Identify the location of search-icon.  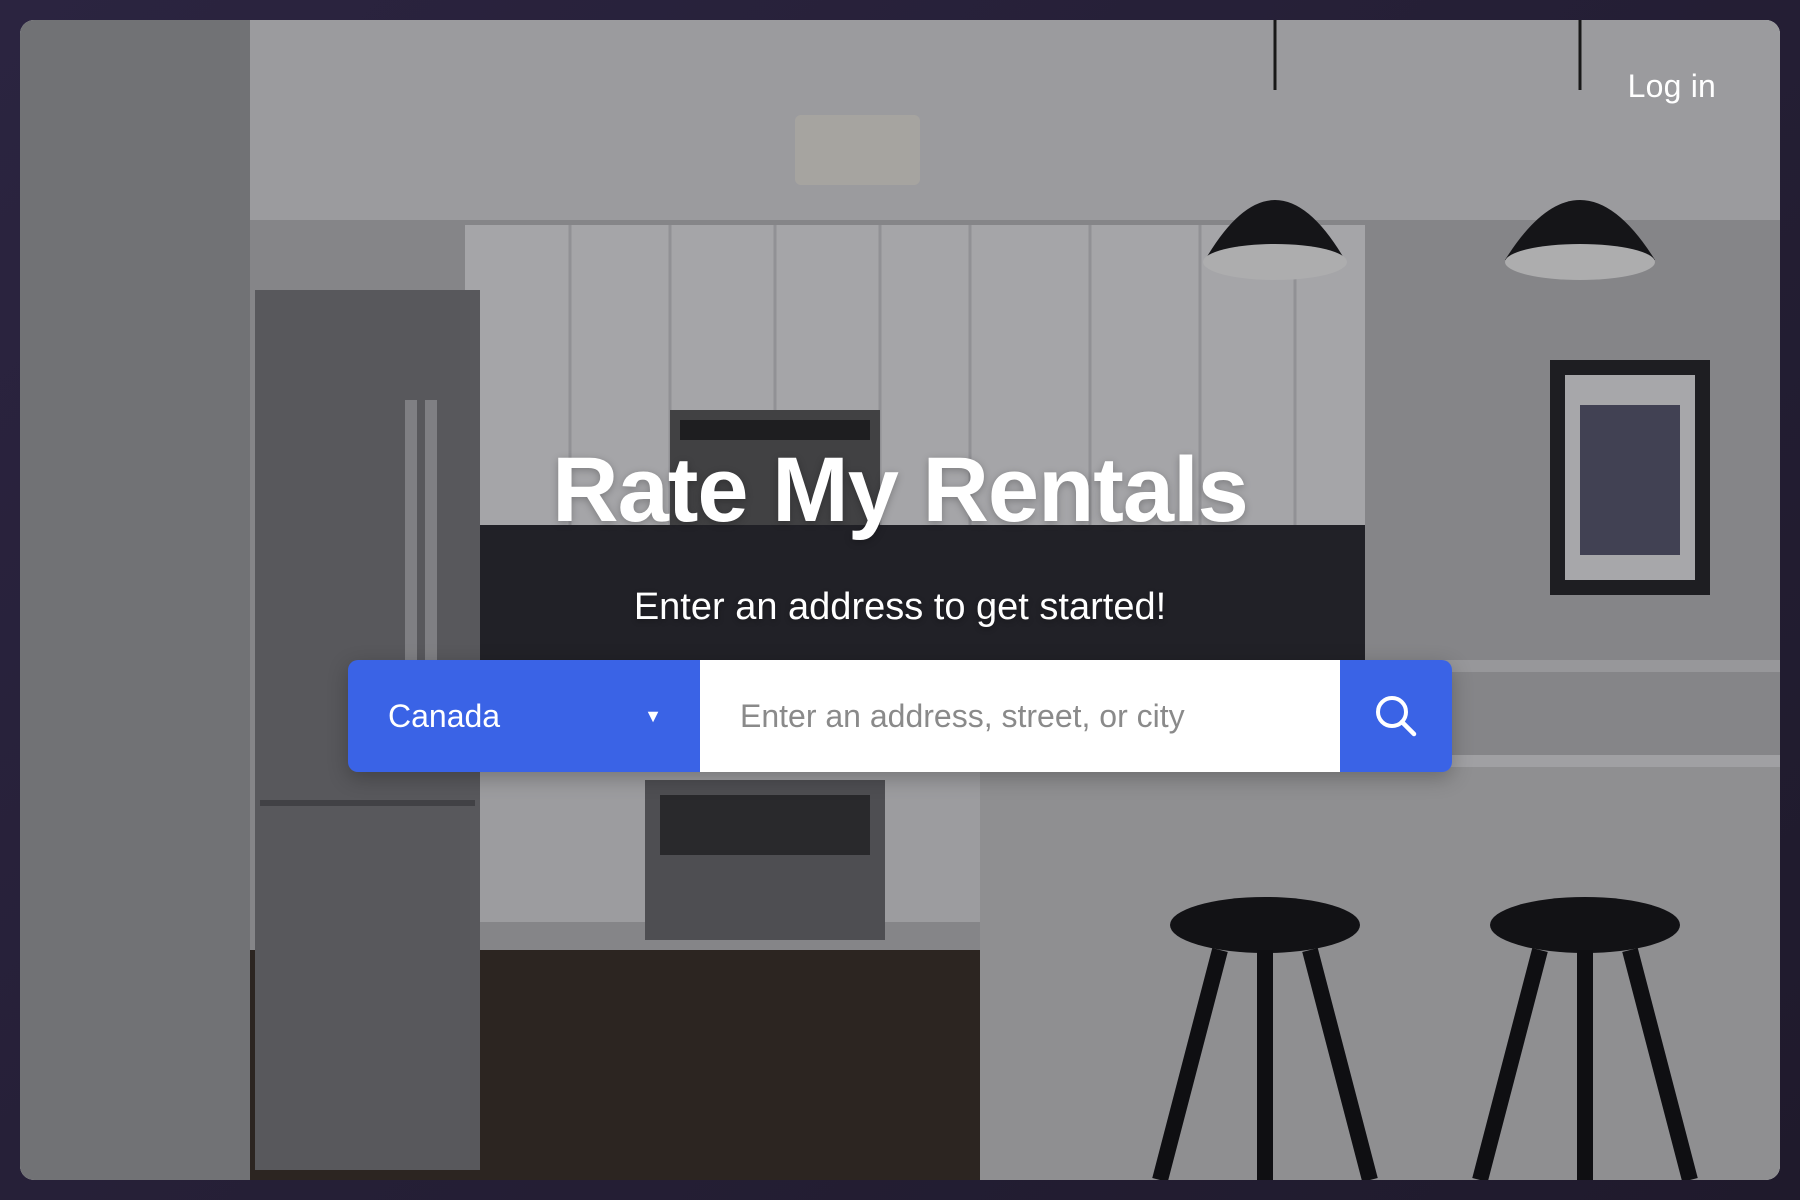
(1396, 716).